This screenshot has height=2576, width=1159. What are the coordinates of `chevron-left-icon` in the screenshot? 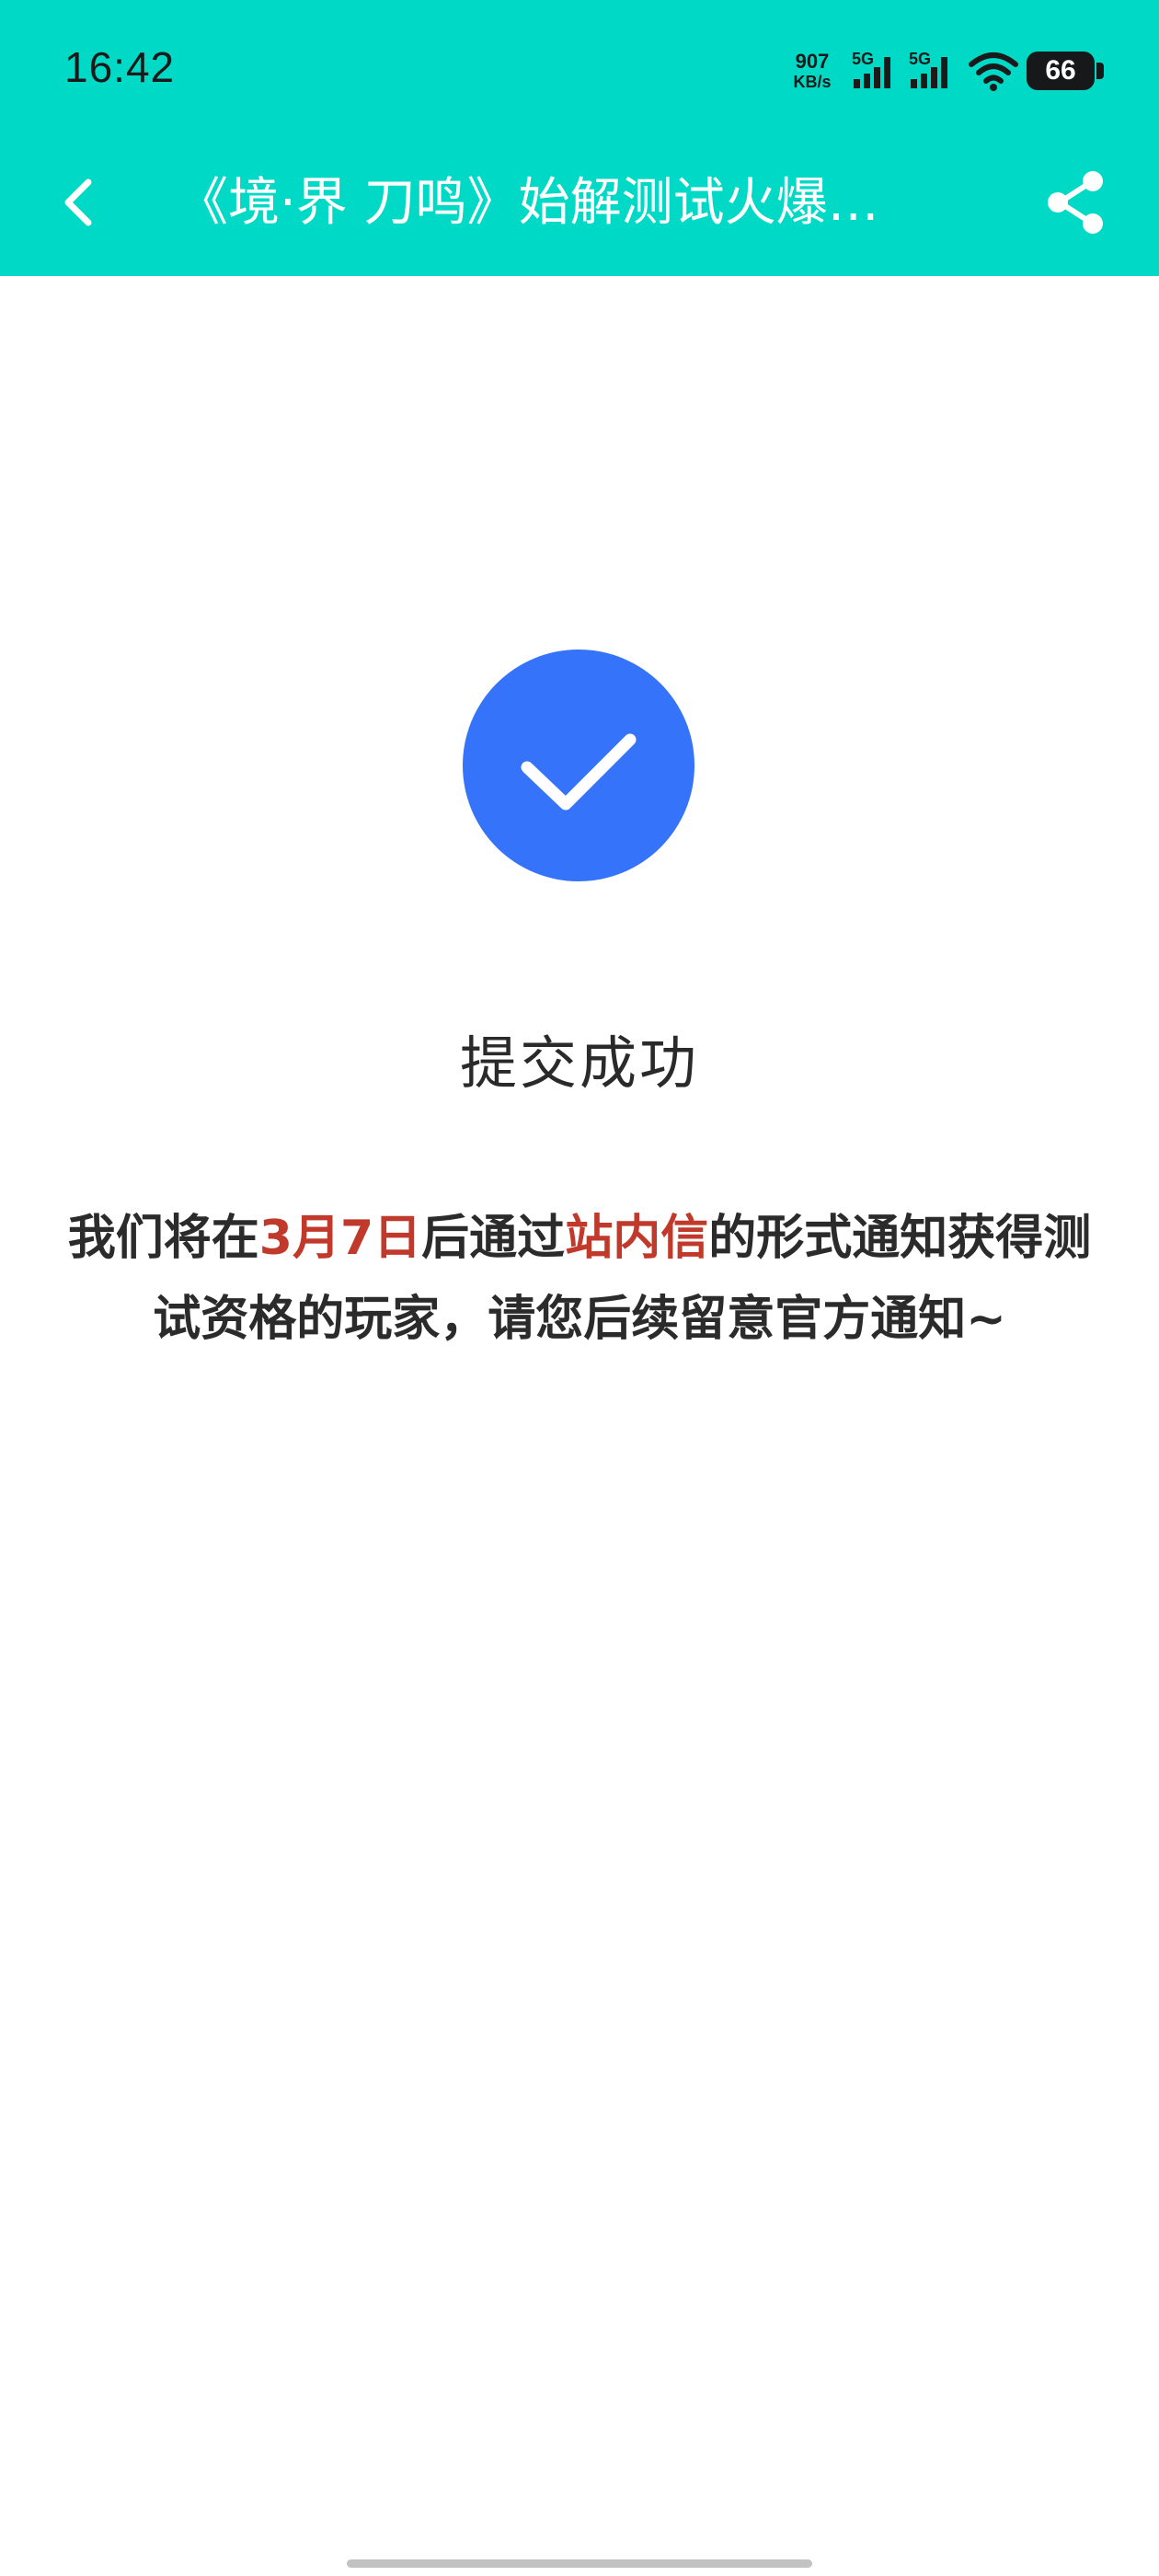 It's located at (78, 202).